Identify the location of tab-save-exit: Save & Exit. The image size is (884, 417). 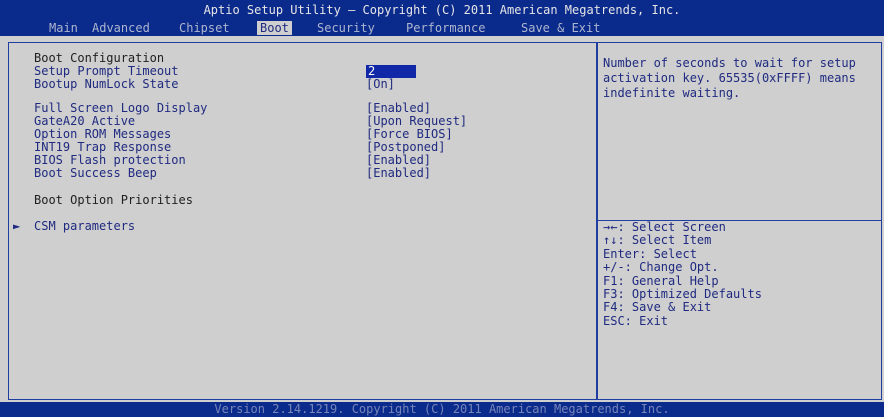
(560, 28).